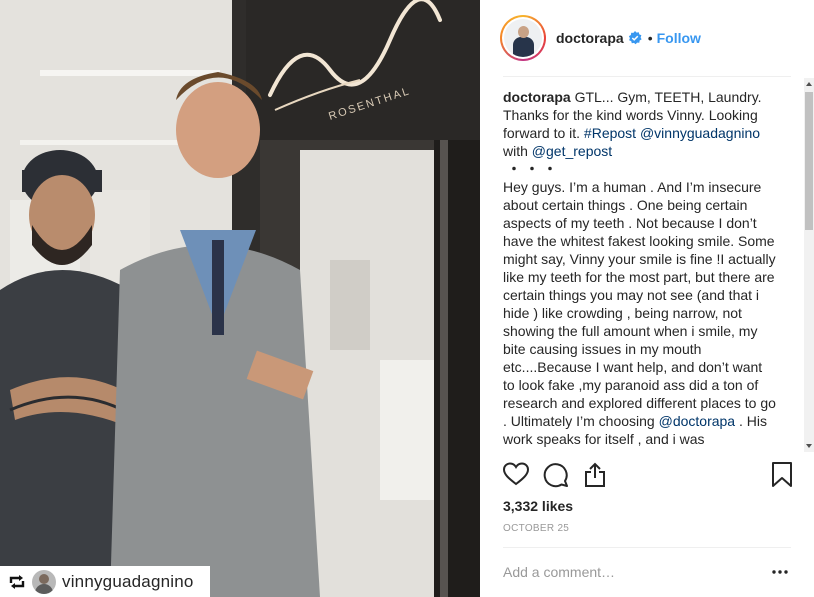 The height and width of the screenshot is (597, 814). What do you see at coordinates (523, 38) in the screenshot?
I see `author-avatar` at bounding box center [523, 38].